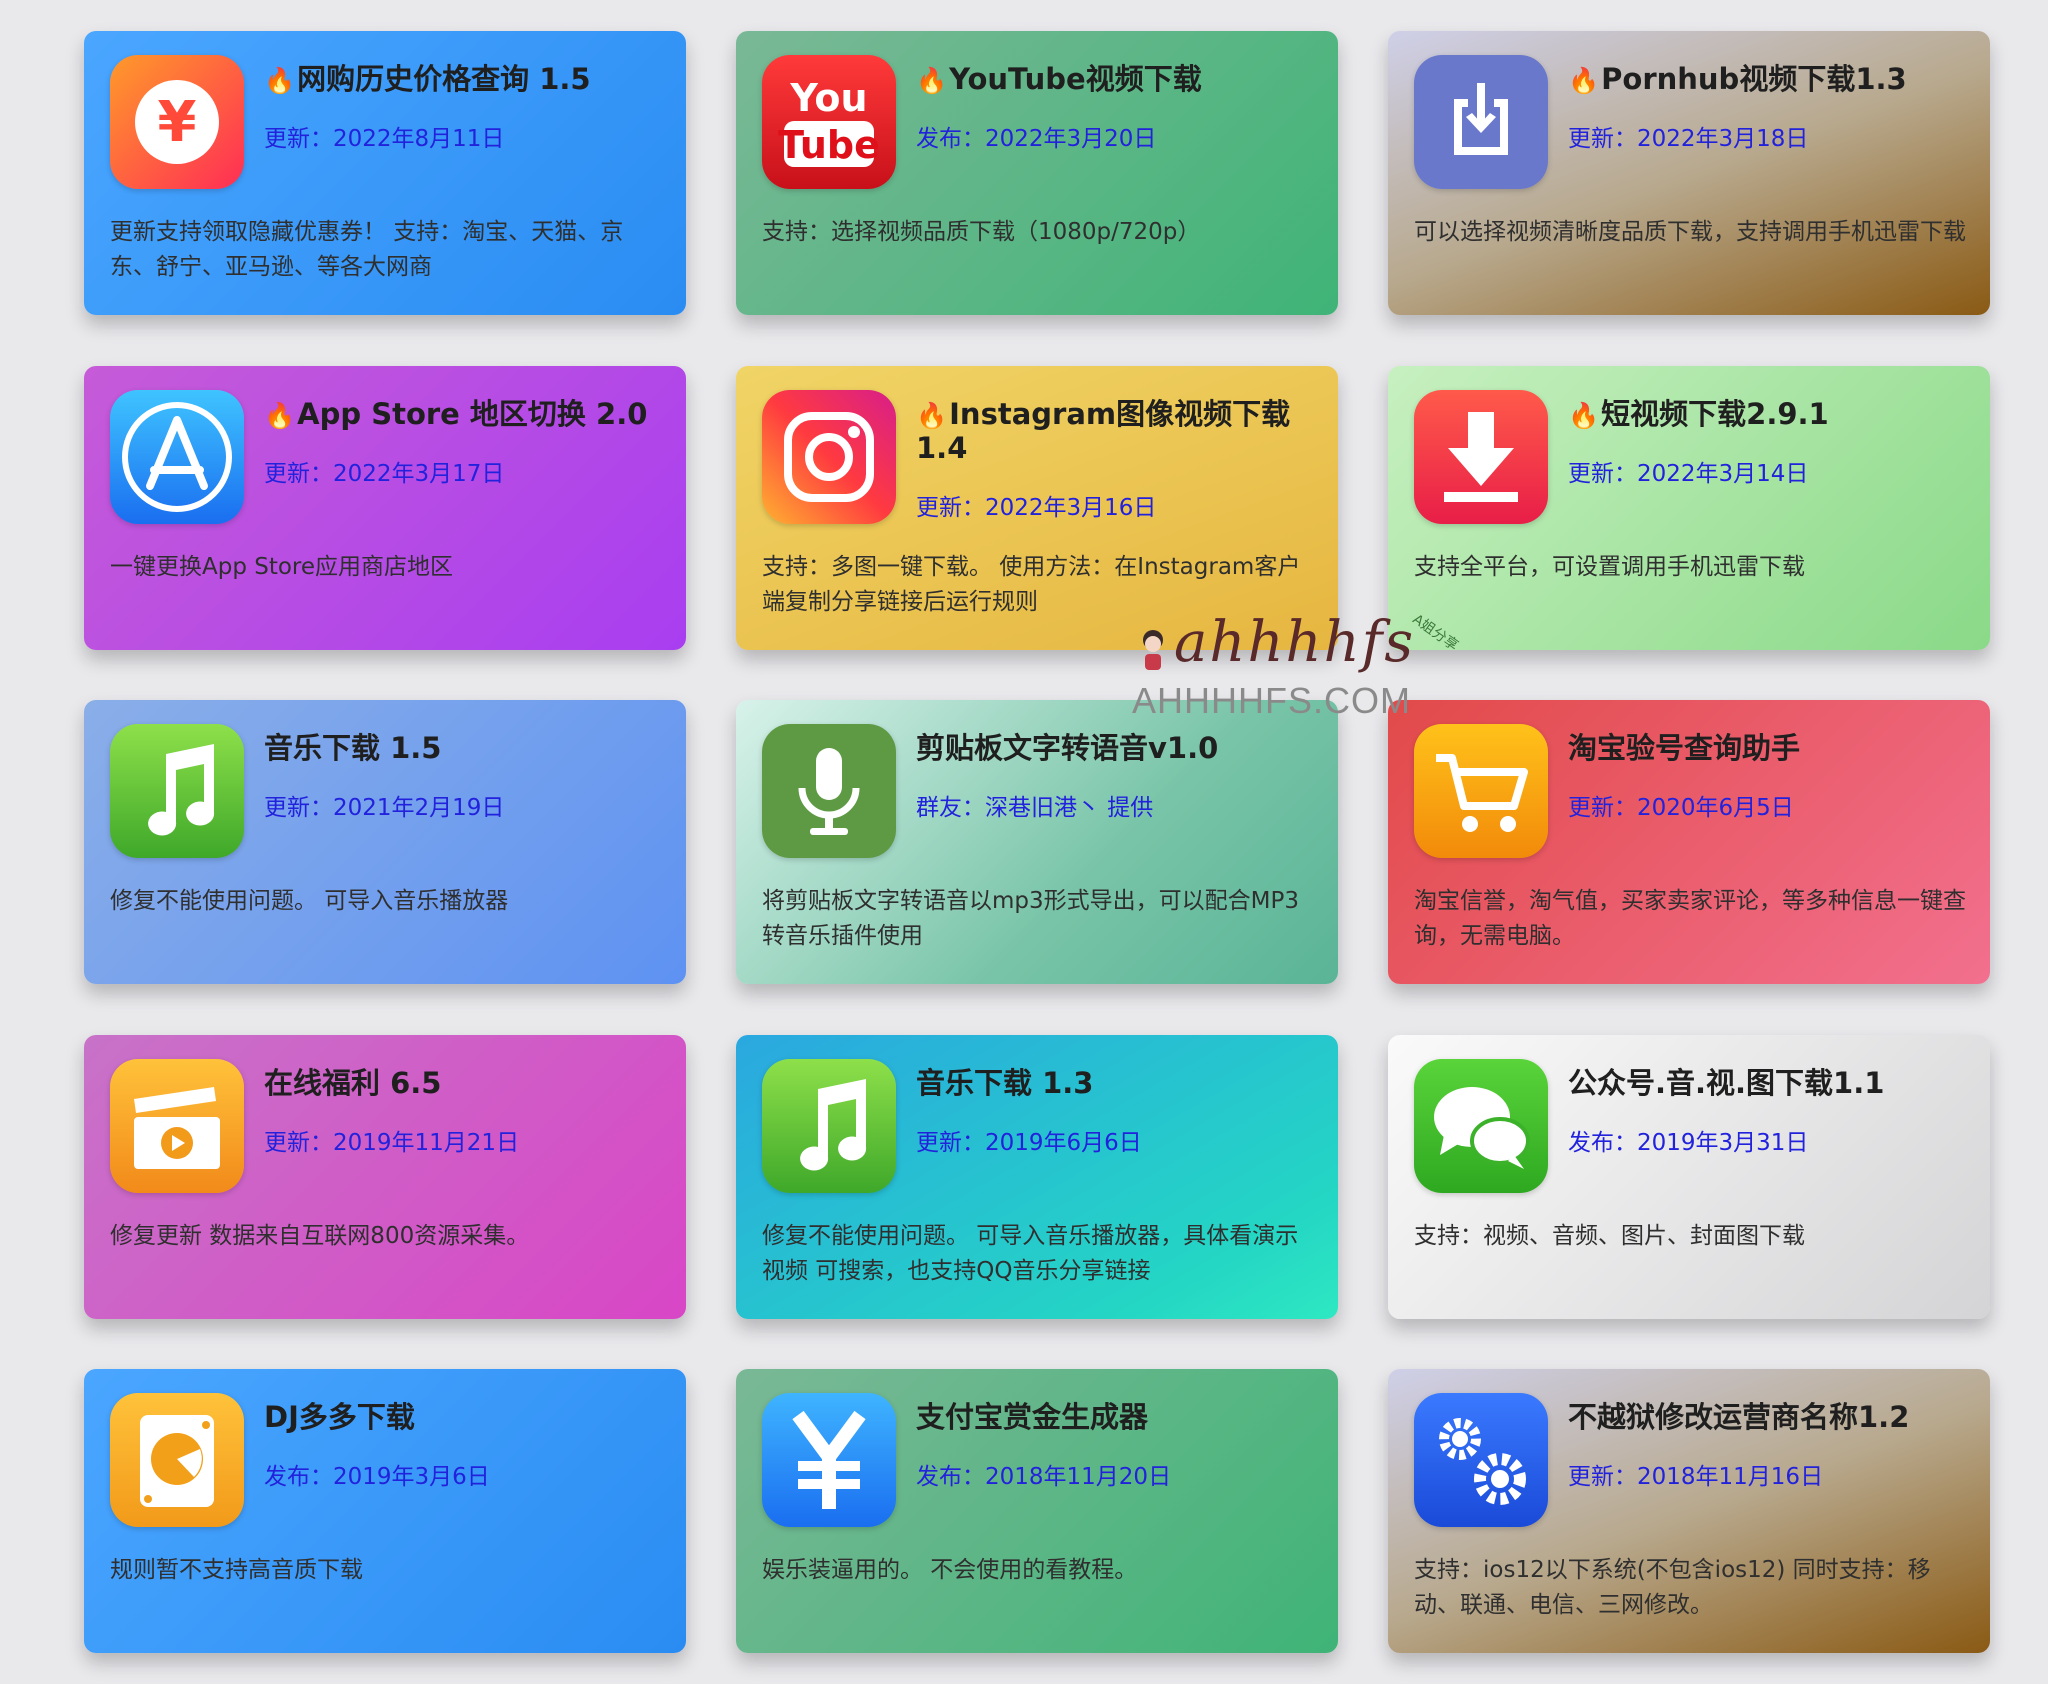  Describe the element at coordinates (1481, 1460) in the screenshot. I see `gears-icon` at that location.